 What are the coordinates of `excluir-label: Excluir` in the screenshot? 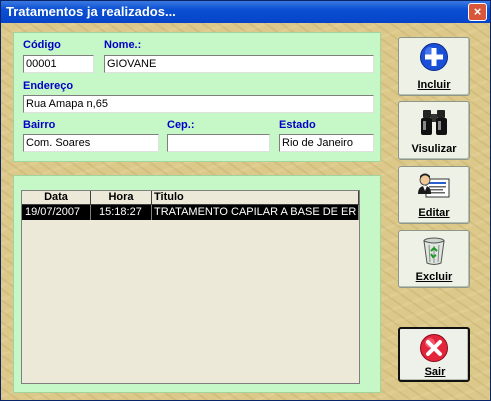 It's located at (434, 277).